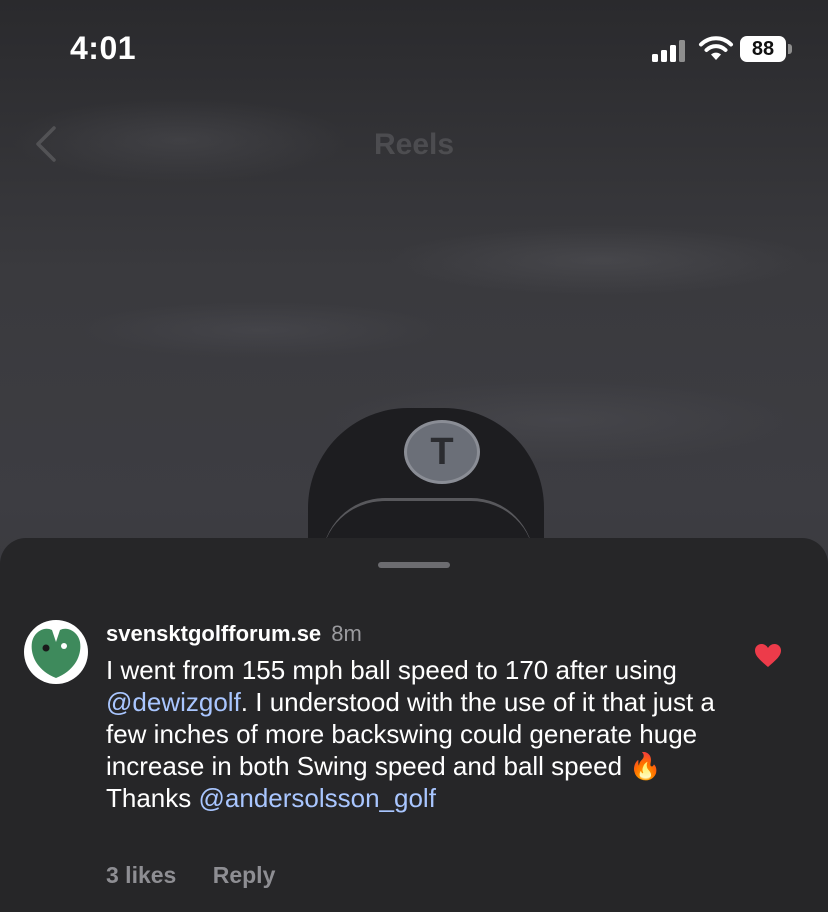 The width and height of the screenshot is (828, 912). What do you see at coordinates (244, 875) in the screenshot?
I see `reply-button: Reply` at bounding box center [244, 875].